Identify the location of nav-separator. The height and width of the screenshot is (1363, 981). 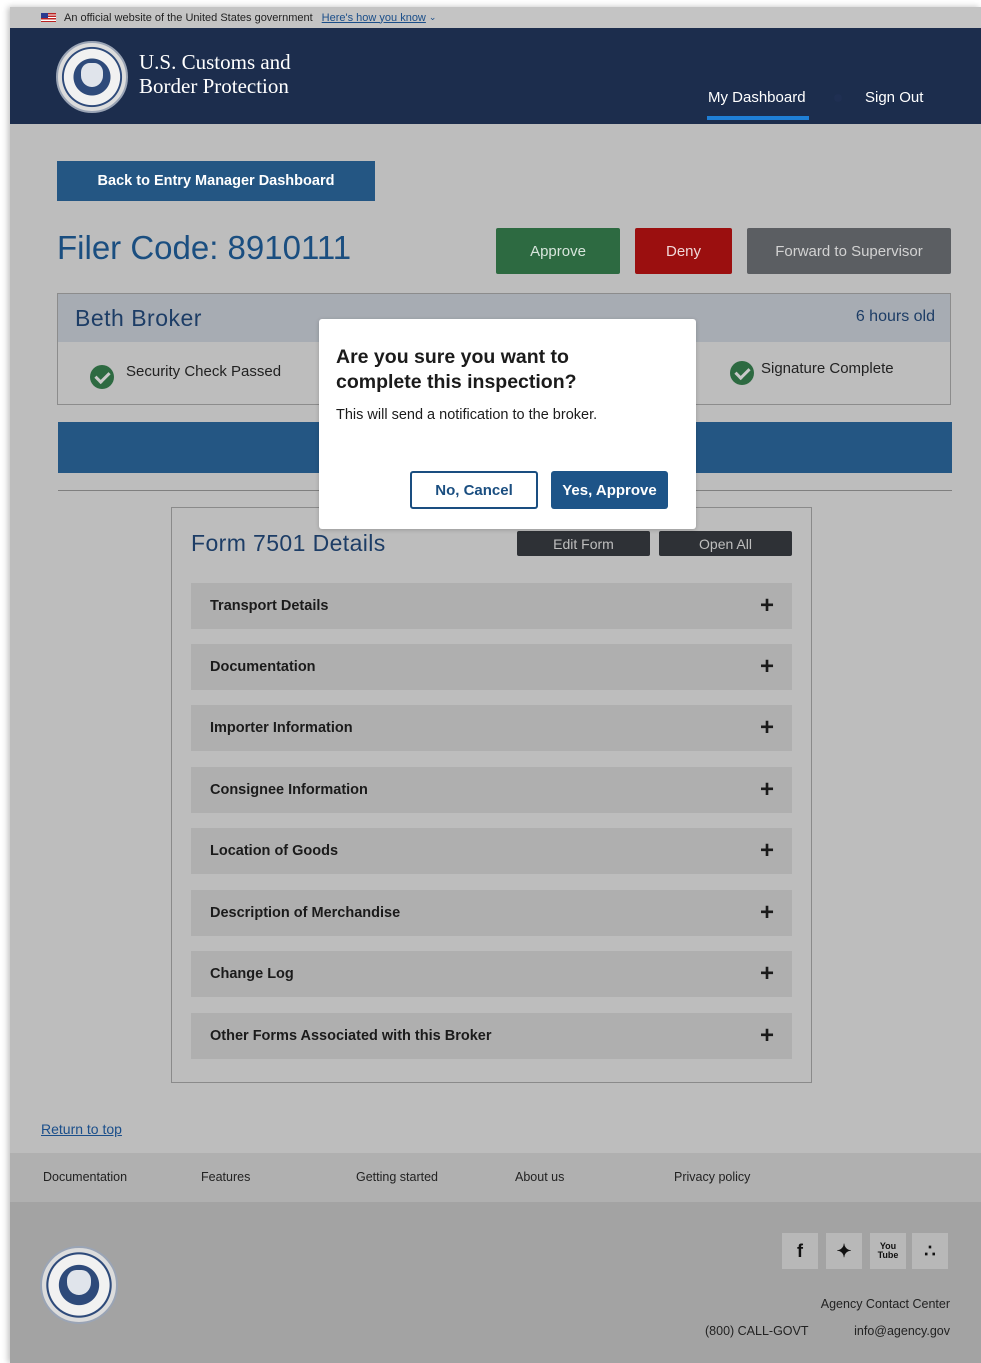
(838, 98).